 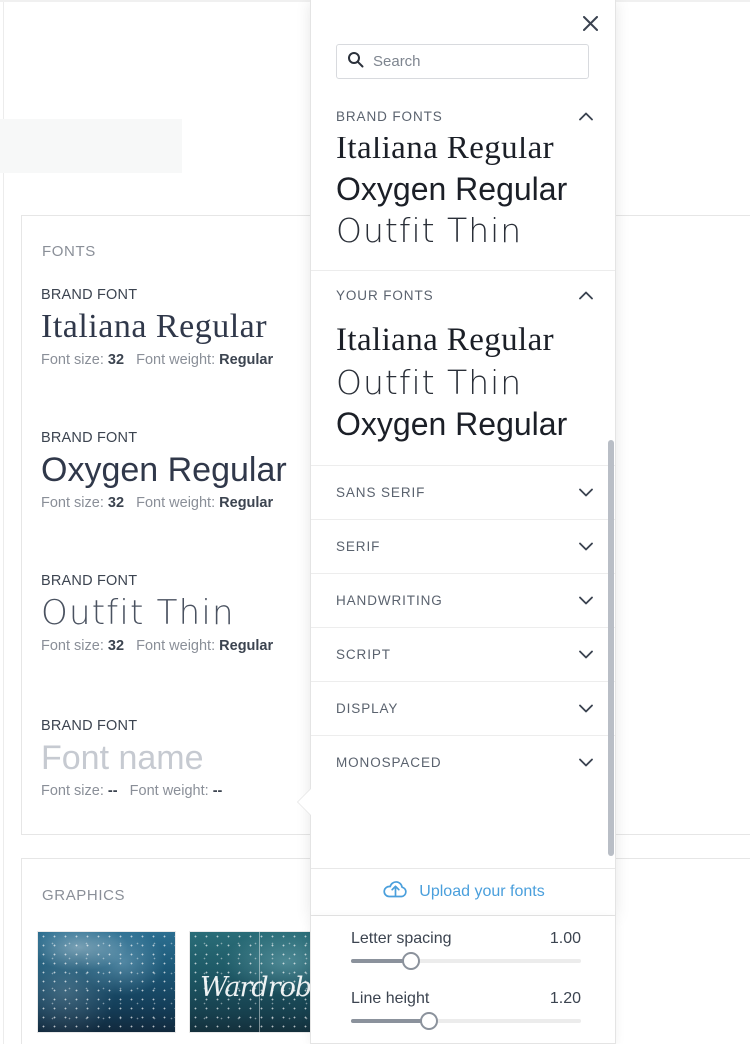 I want to click on category-label: DISPLAY, so click(x=367, y=708).